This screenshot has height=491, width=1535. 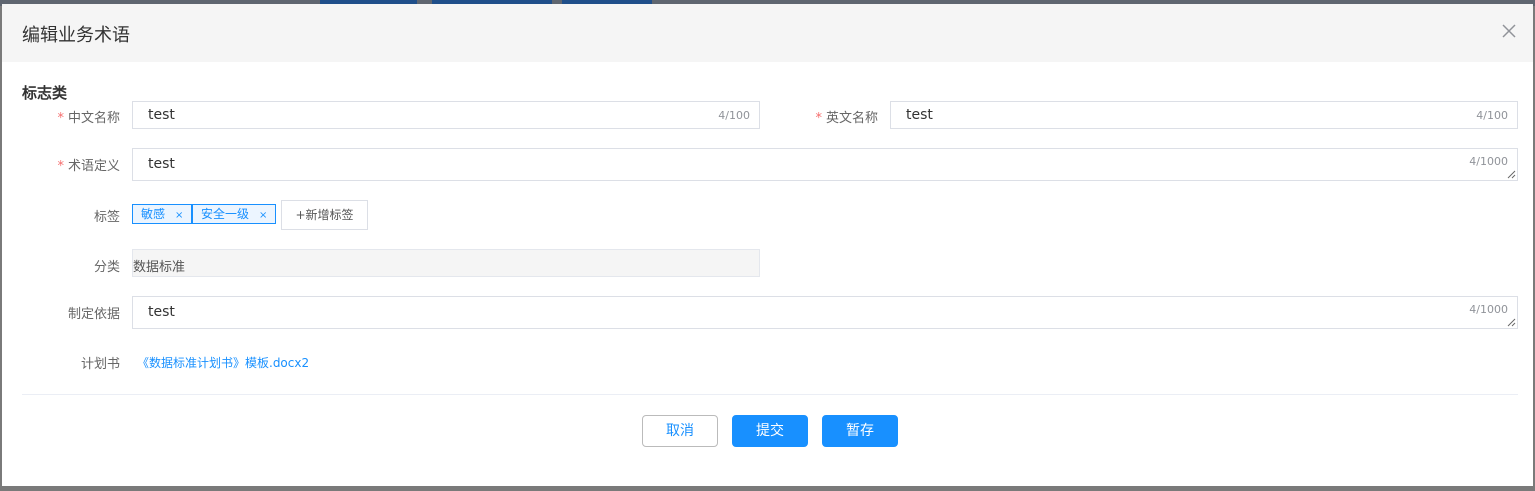 I want to click on tag-text: 安全一级, so click(x=225, y=214).